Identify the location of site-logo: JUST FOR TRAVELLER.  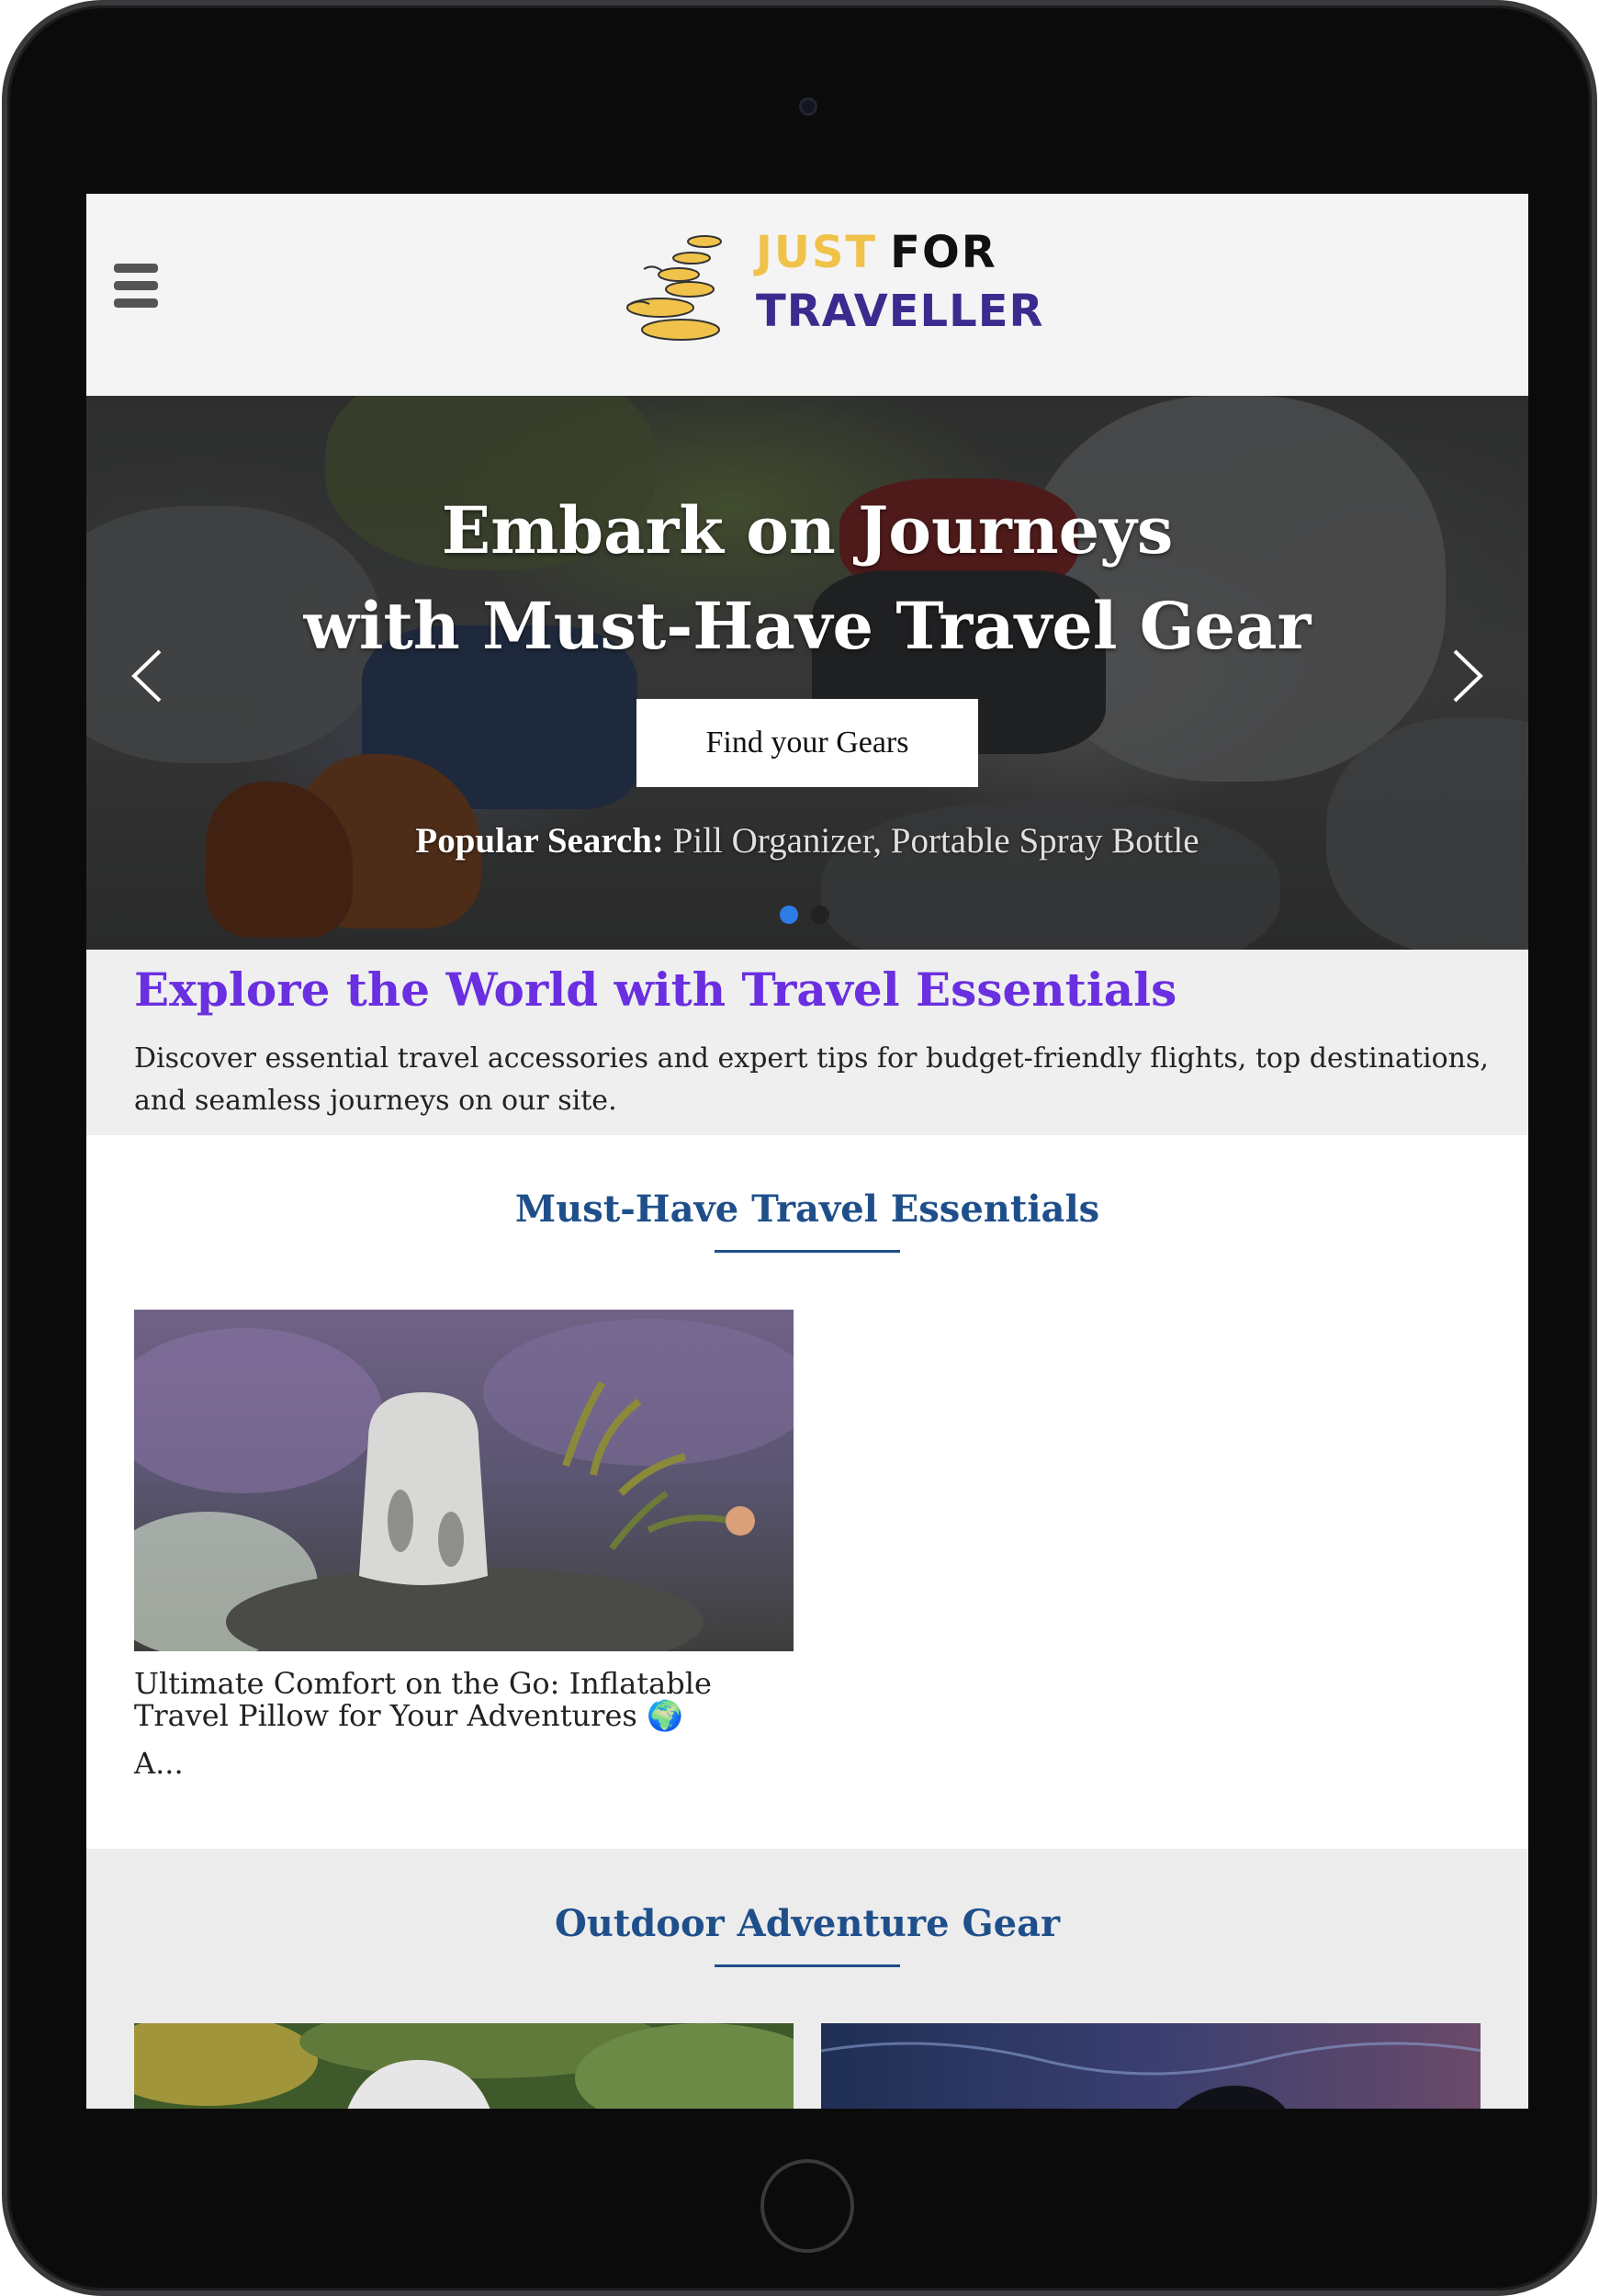
(827, 290).